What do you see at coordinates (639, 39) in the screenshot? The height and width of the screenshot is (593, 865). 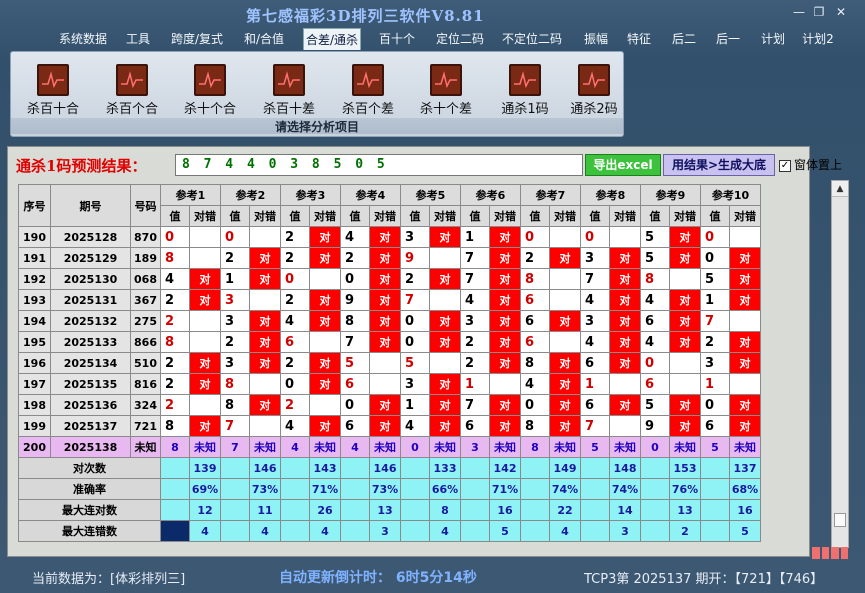 I see `menu-item: 特征` at bounding box center [639, 39].